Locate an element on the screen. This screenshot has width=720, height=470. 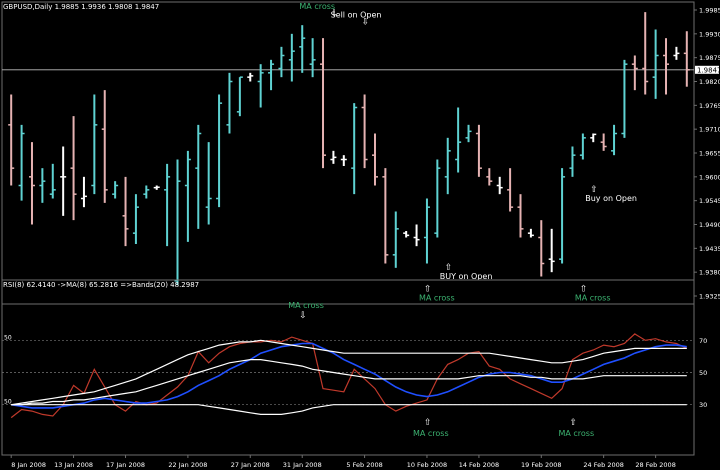
price-annotation: ⇧BUY on Open is located at coordinates (466, 272).